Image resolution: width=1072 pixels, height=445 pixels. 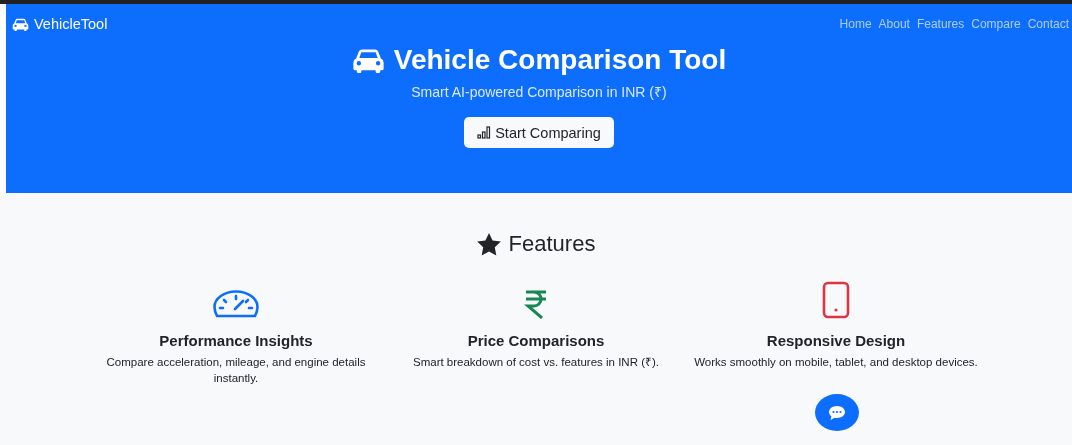 I want to click on chat-icon, so click(x=837, y=412).